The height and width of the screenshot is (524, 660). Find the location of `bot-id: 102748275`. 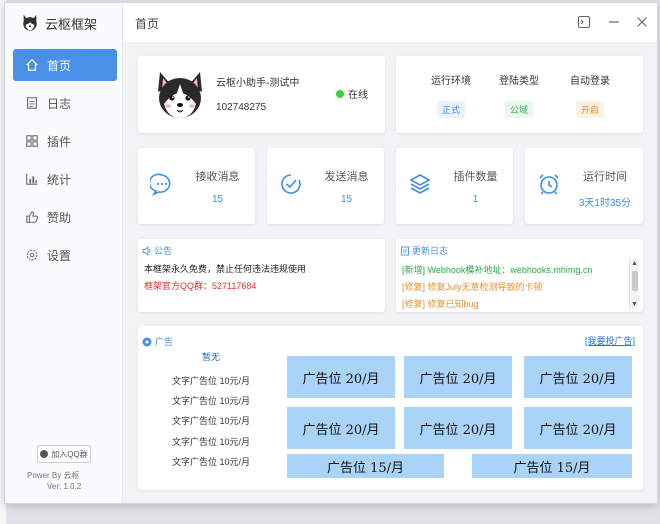

bot-id: 102748275 is located at coordinates (241, 107).